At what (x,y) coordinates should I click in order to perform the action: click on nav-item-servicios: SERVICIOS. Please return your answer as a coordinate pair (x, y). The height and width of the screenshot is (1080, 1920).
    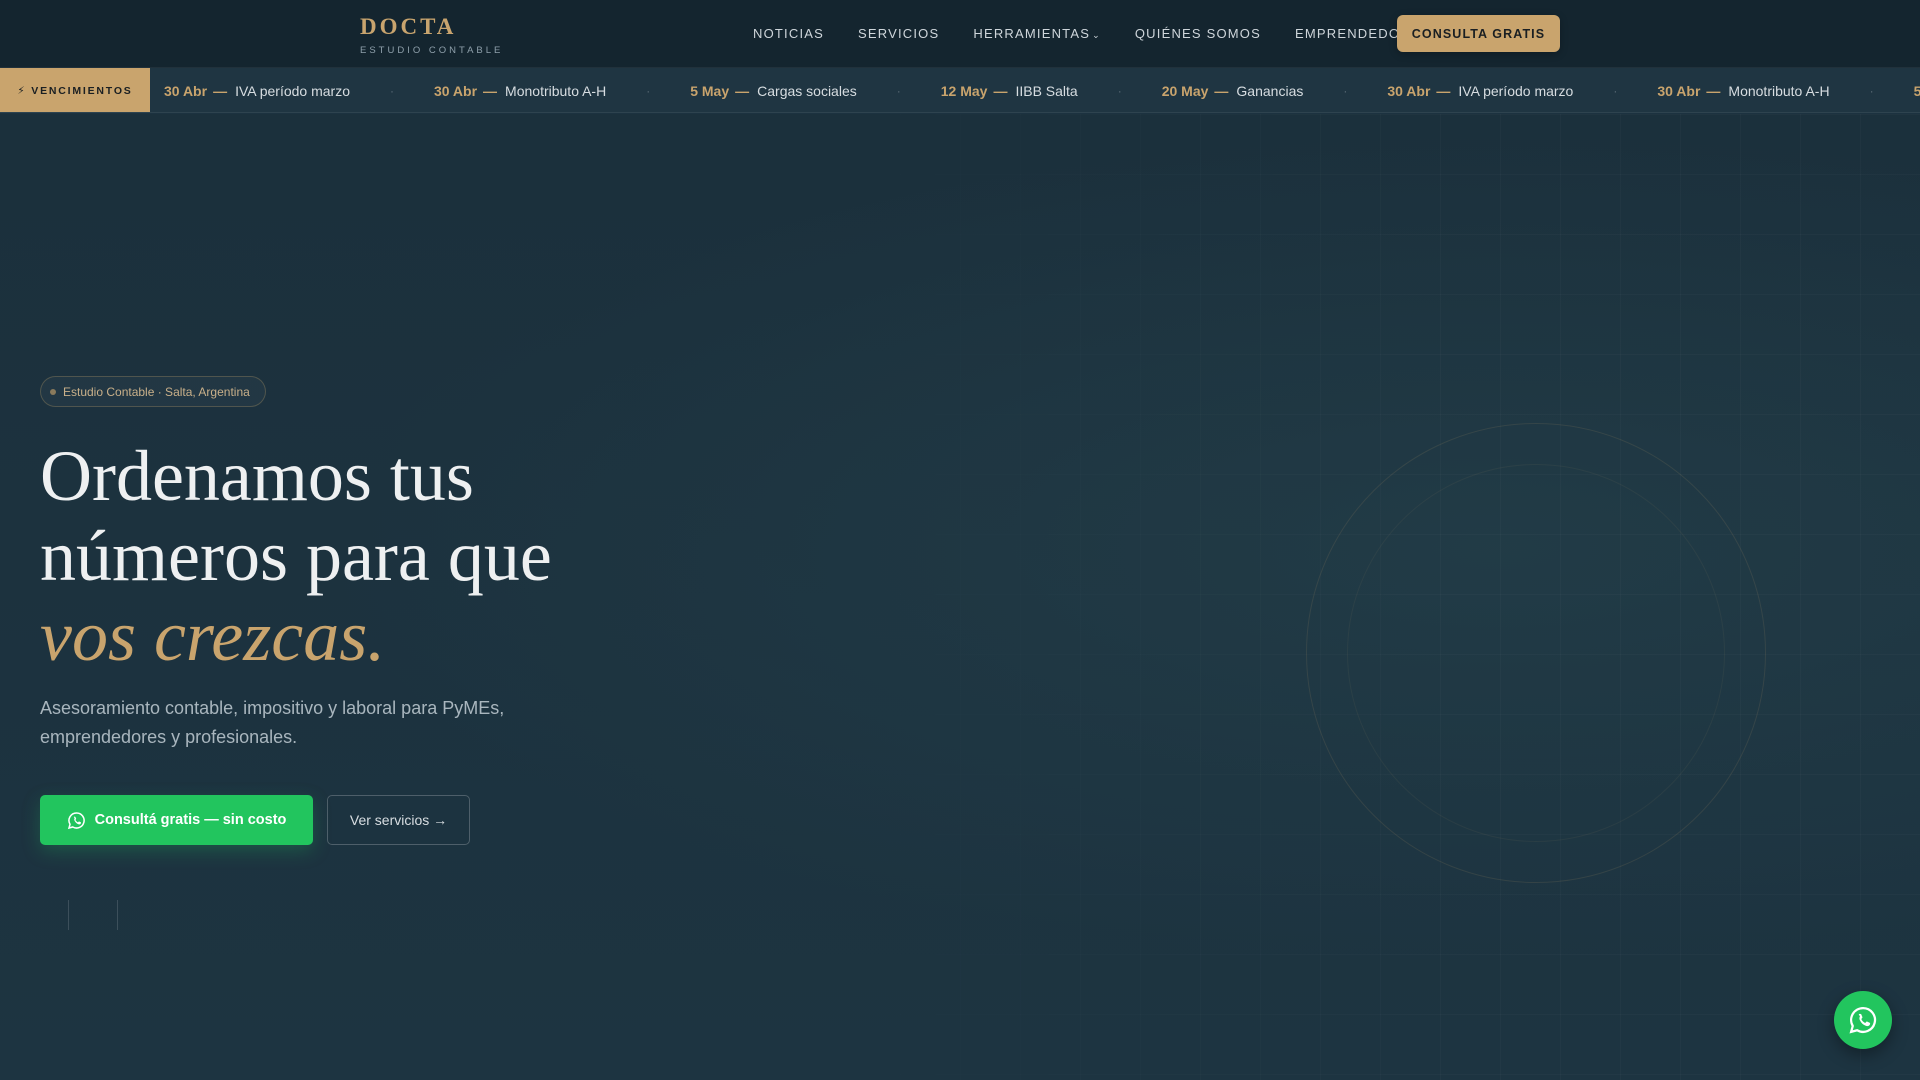
    Looking at the image, I should click on (898, 33).